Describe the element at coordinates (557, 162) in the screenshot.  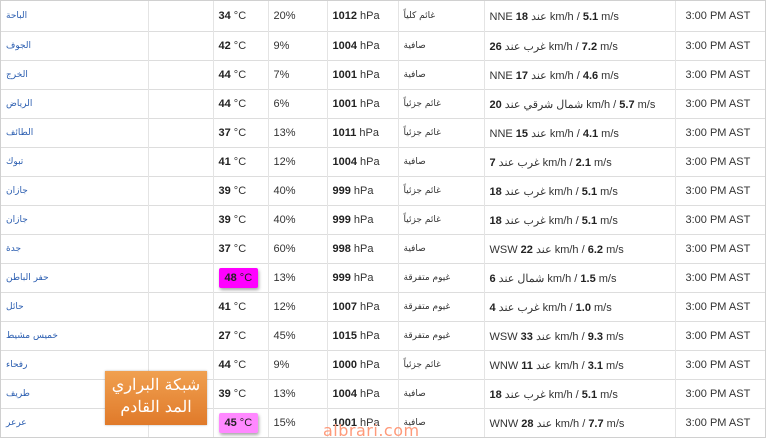
I see `wind-unit-kmh: km/h /` at that location.